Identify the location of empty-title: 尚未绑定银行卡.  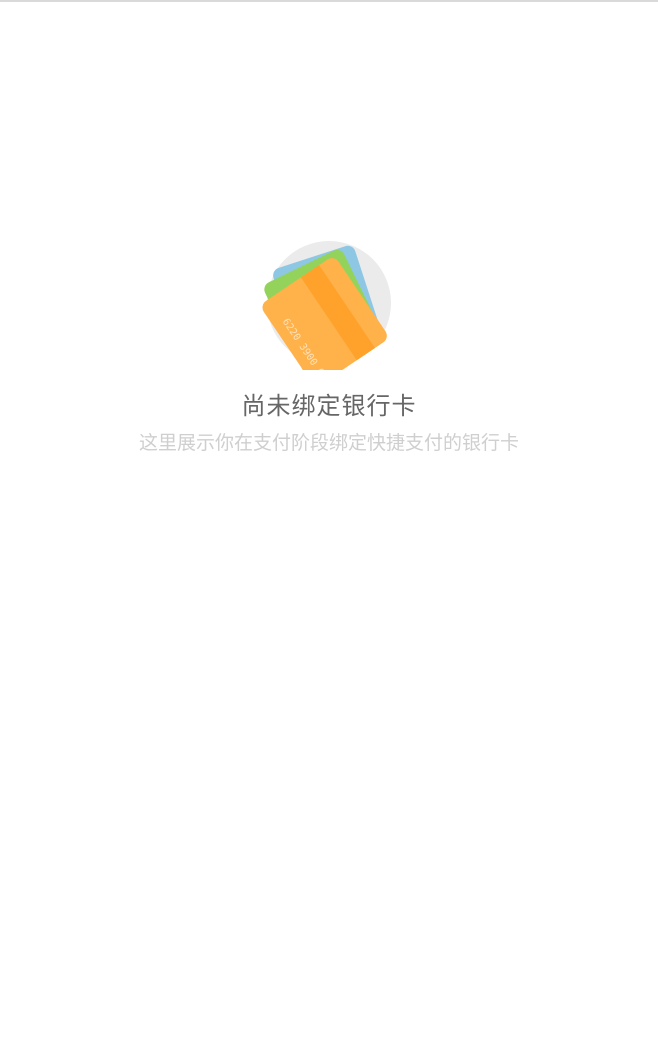
(329, 406).